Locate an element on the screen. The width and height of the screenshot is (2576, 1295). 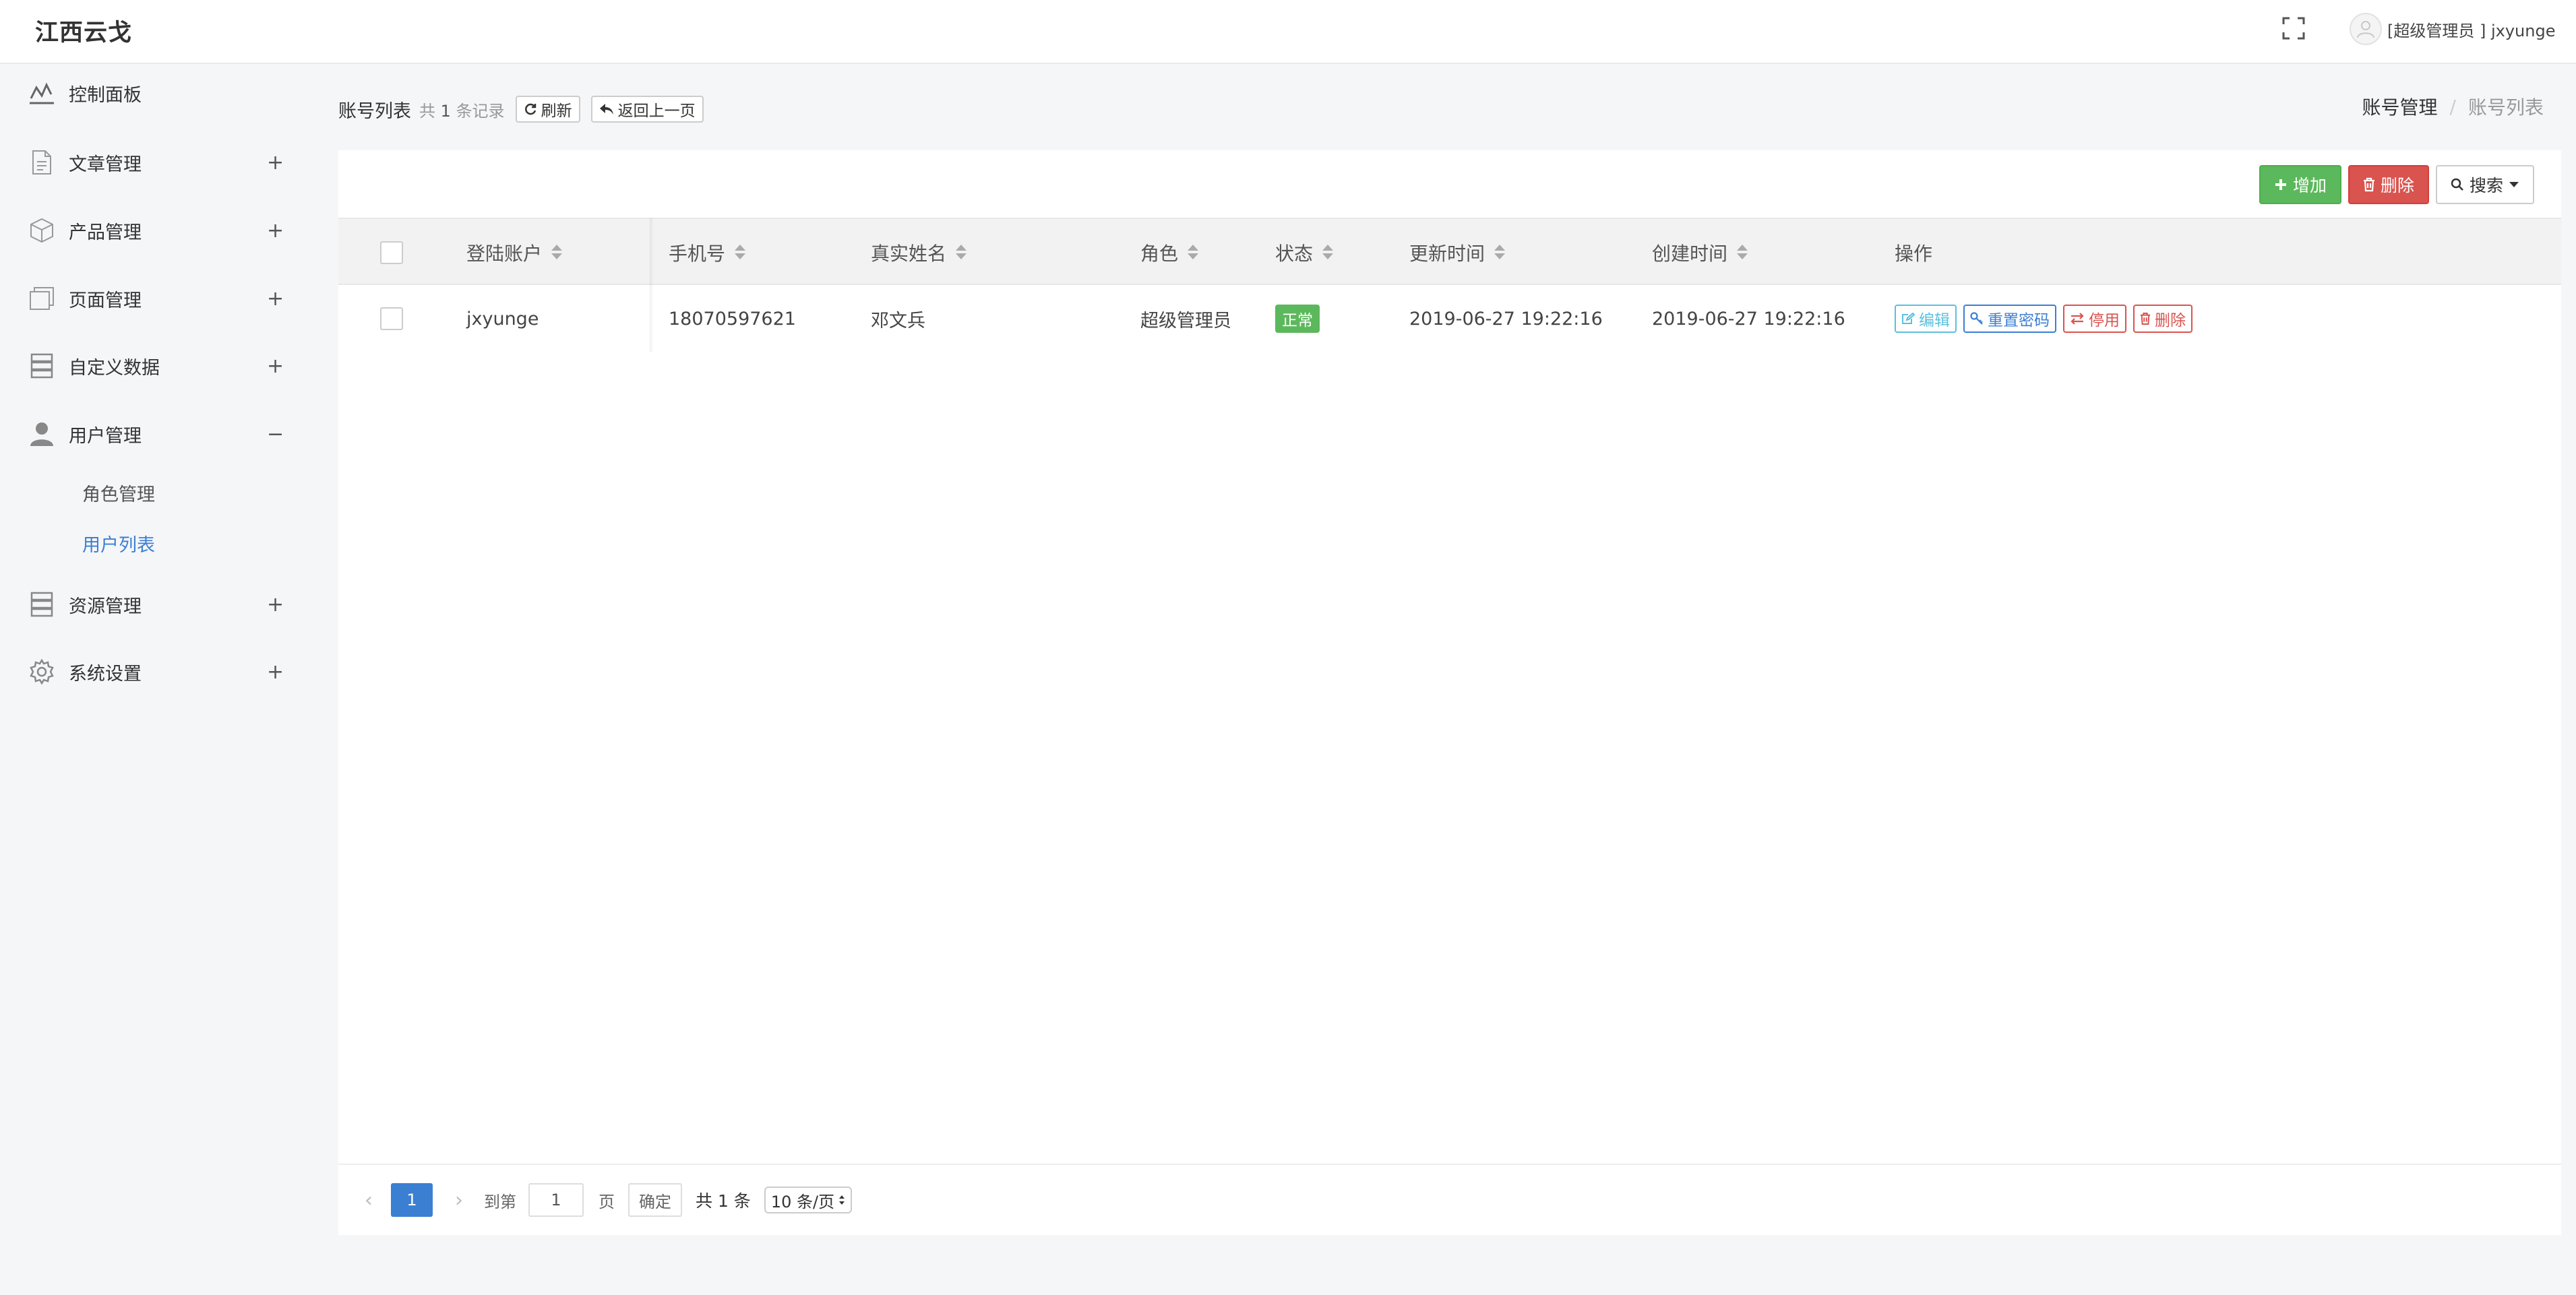
select-all-cell is located at coordinates (392, 252).